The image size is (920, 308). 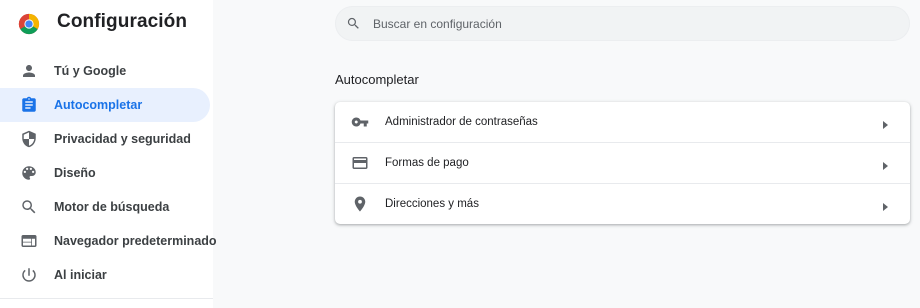 I want to click on sidebar-item-appearance: Diseño, so click(x=105, y=173).